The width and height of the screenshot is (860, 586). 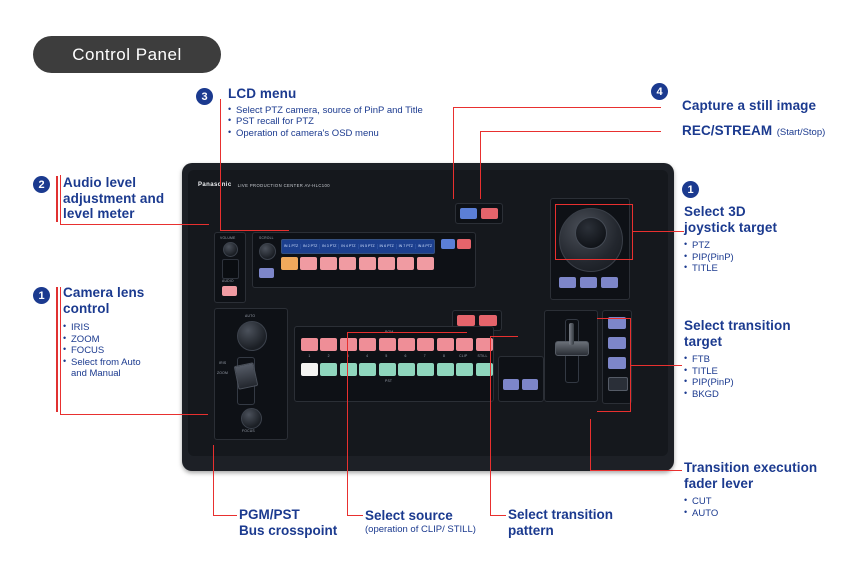 I want to click on joystick-target-pip-button, so click(x=588, y=282).